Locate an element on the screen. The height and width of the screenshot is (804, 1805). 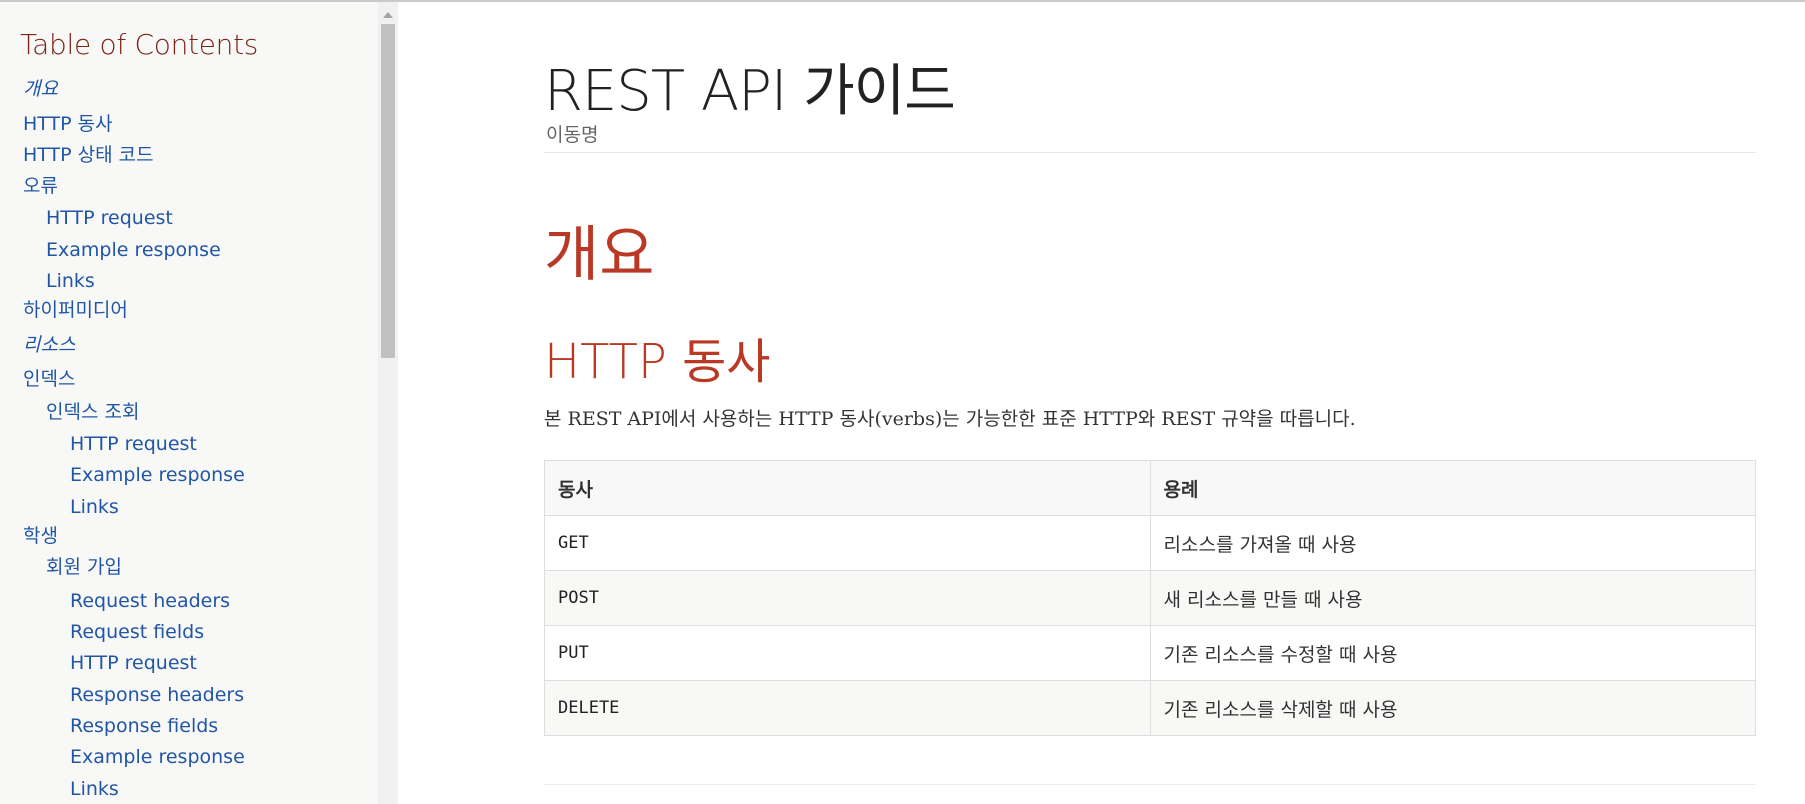
author-name: 이동명 is located at coordinates (572, 135).